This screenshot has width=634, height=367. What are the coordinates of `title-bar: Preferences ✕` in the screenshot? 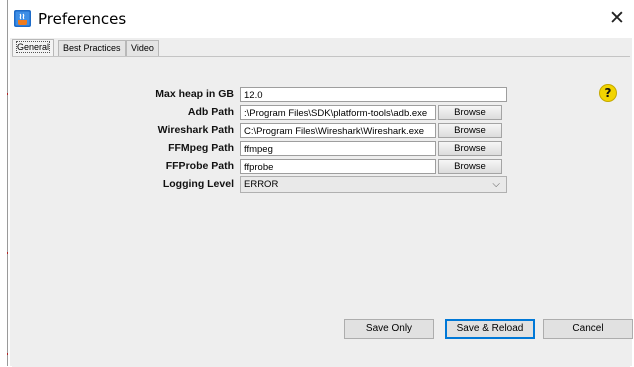 It's located at (321, 18).